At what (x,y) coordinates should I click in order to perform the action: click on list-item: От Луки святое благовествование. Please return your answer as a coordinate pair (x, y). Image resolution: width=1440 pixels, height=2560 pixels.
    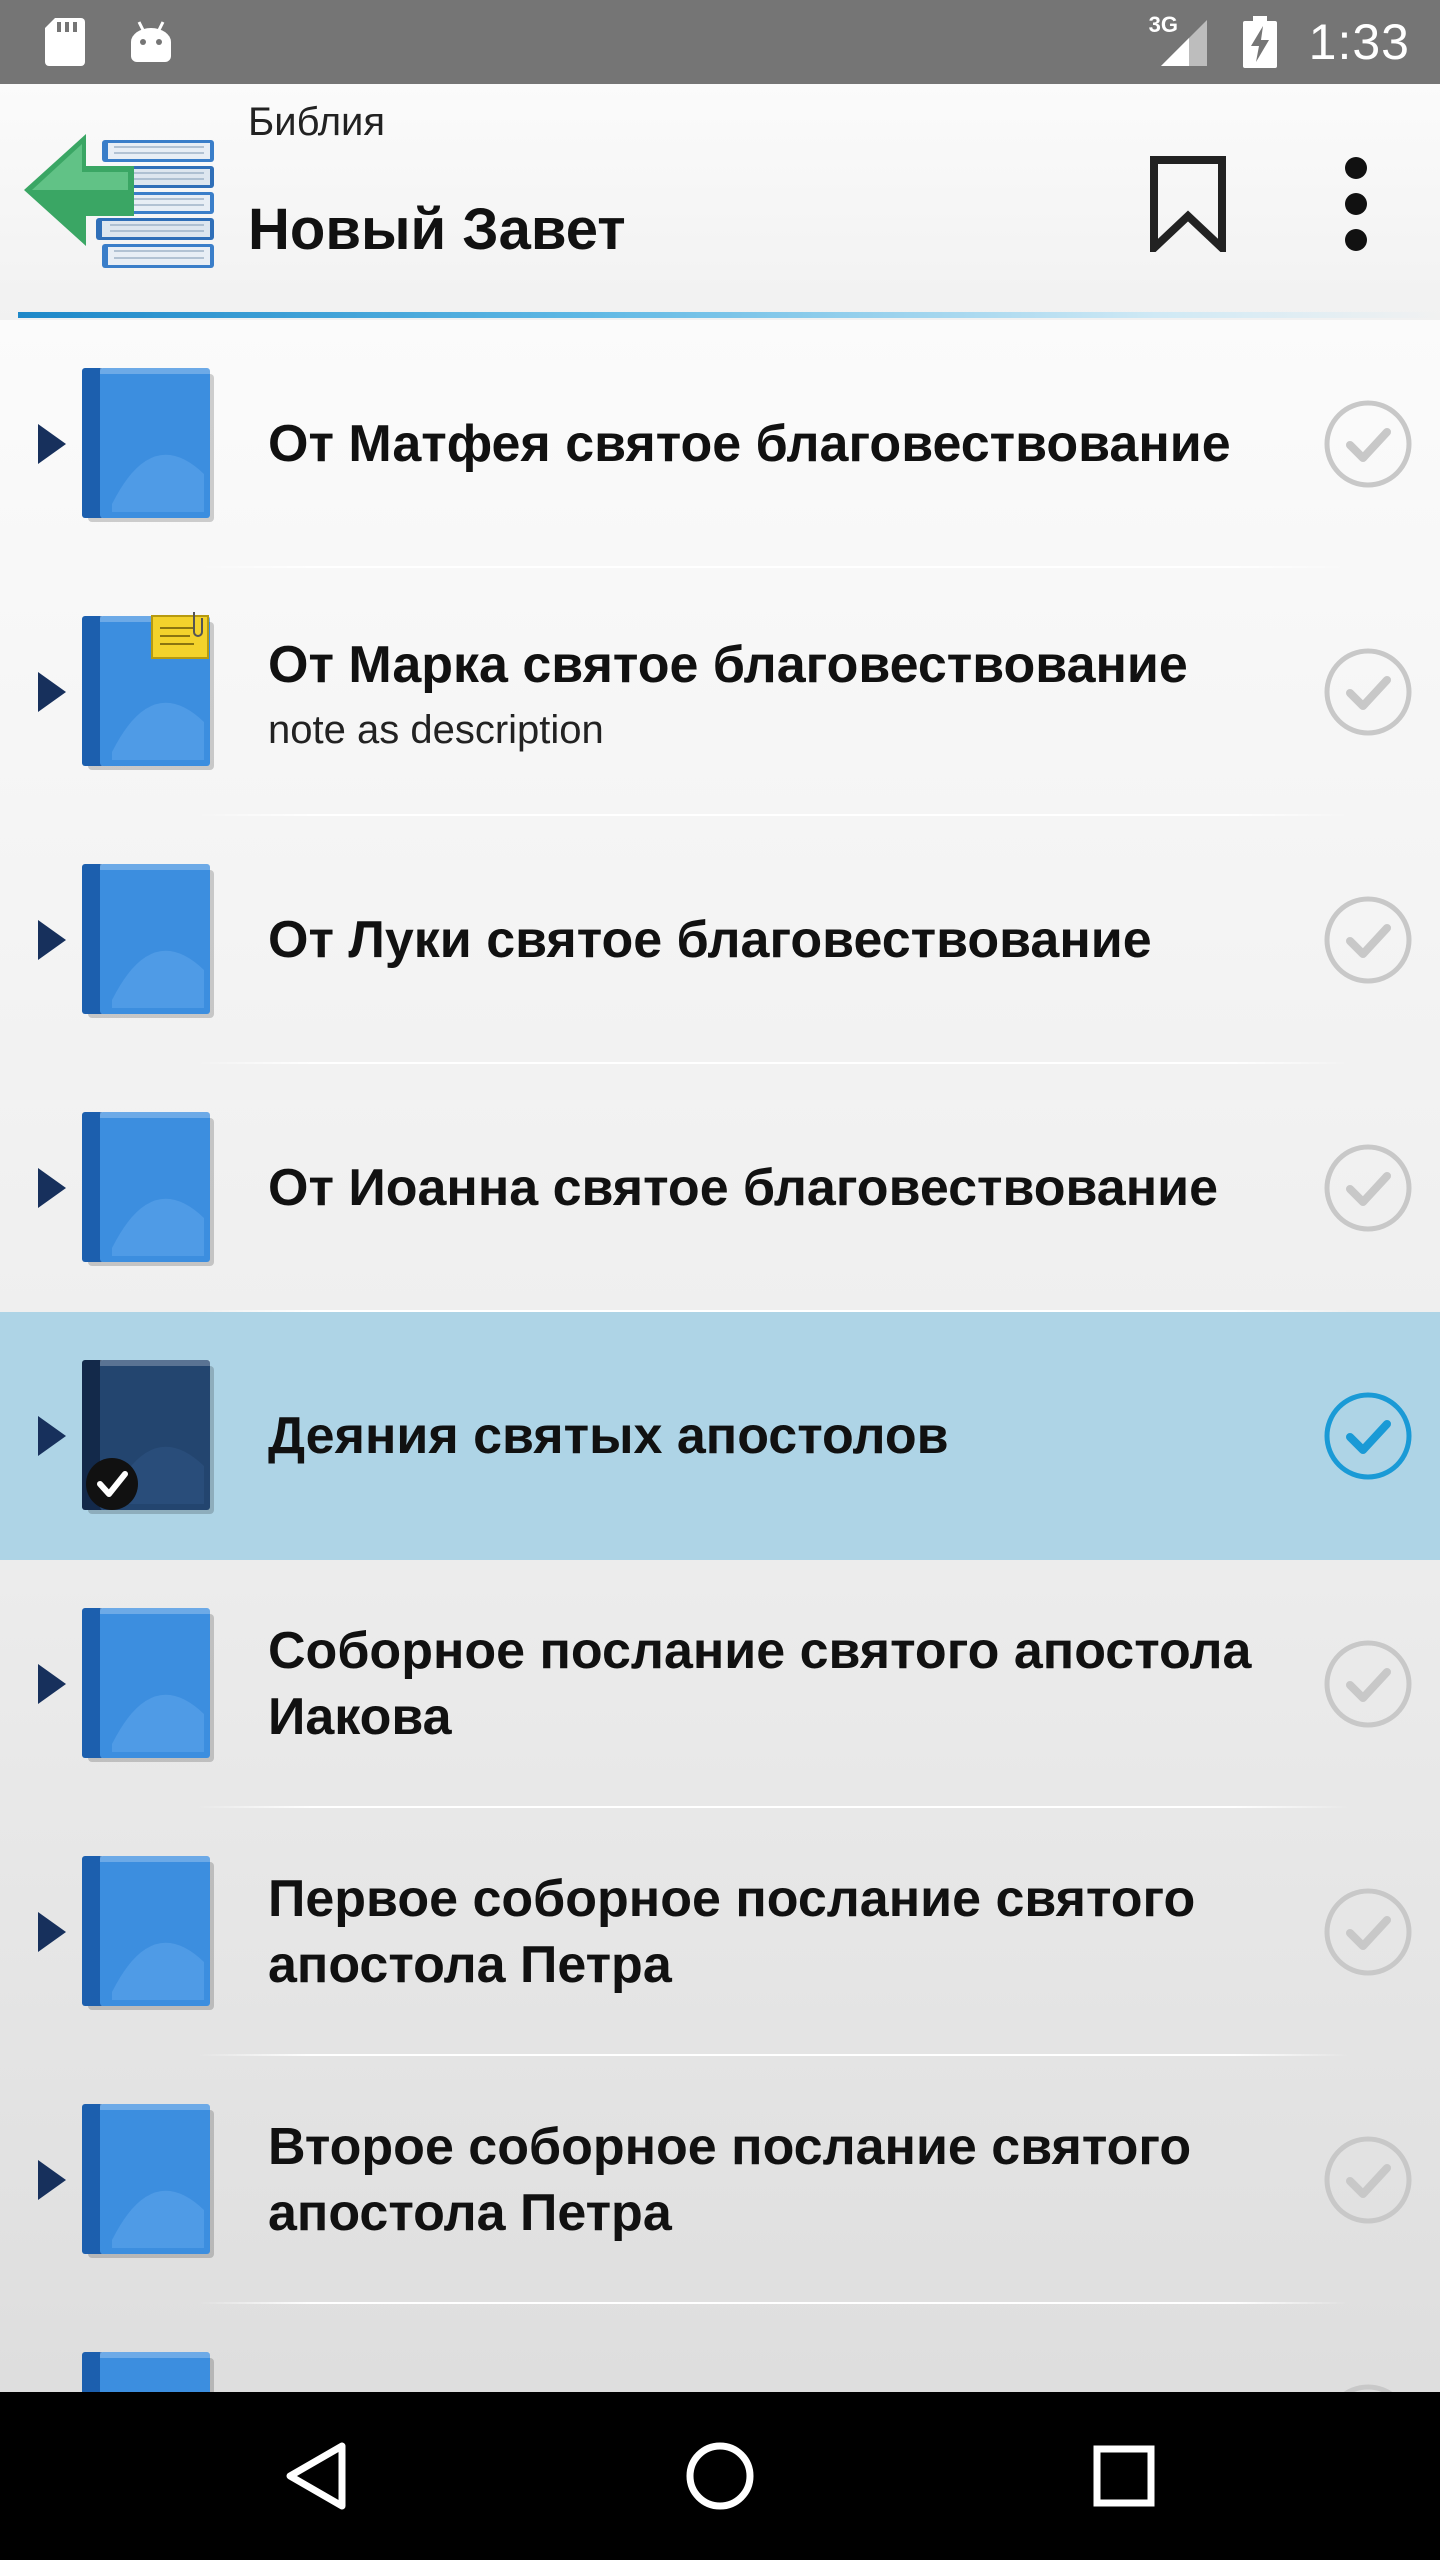
    Looking at the image, I should click on (720, 940).